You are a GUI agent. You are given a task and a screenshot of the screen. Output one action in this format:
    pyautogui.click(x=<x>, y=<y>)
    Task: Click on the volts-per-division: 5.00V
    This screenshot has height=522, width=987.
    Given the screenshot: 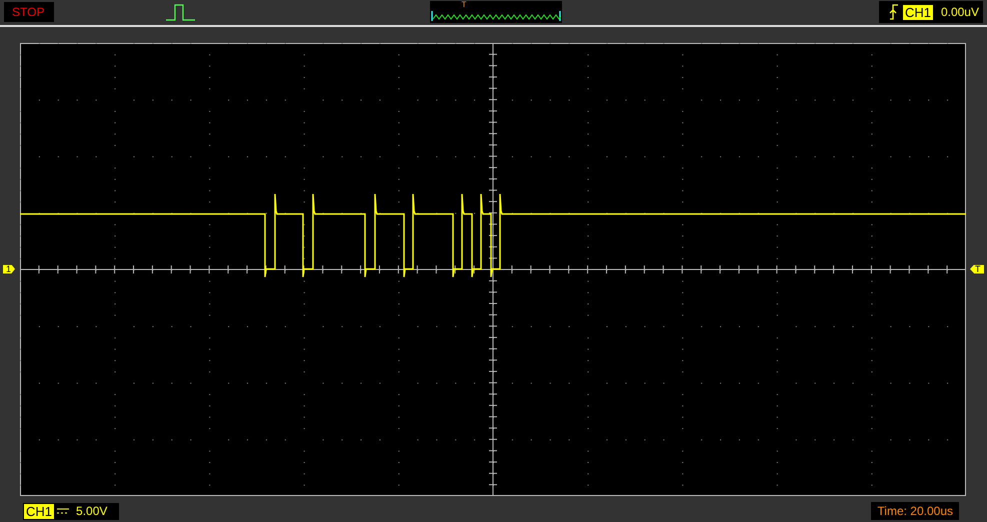 What is the action you would take?
    pyautogui.click(x=92, y=511)
    